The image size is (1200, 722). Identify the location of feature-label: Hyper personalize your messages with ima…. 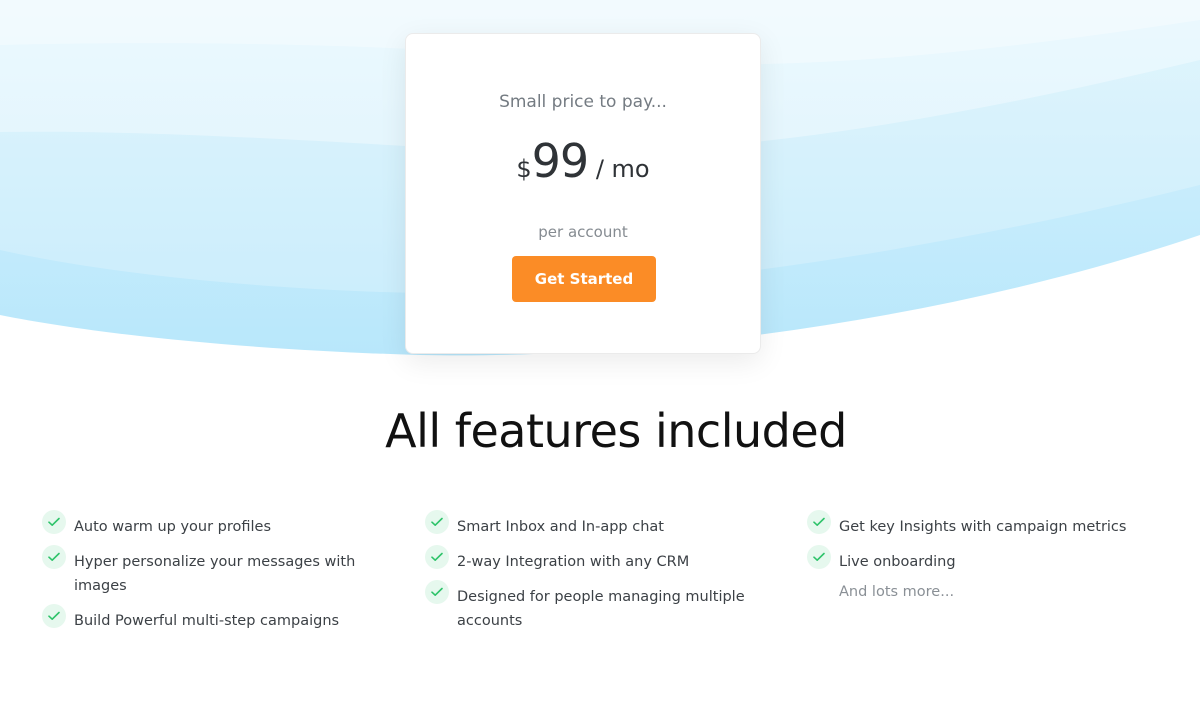
(215, 574).